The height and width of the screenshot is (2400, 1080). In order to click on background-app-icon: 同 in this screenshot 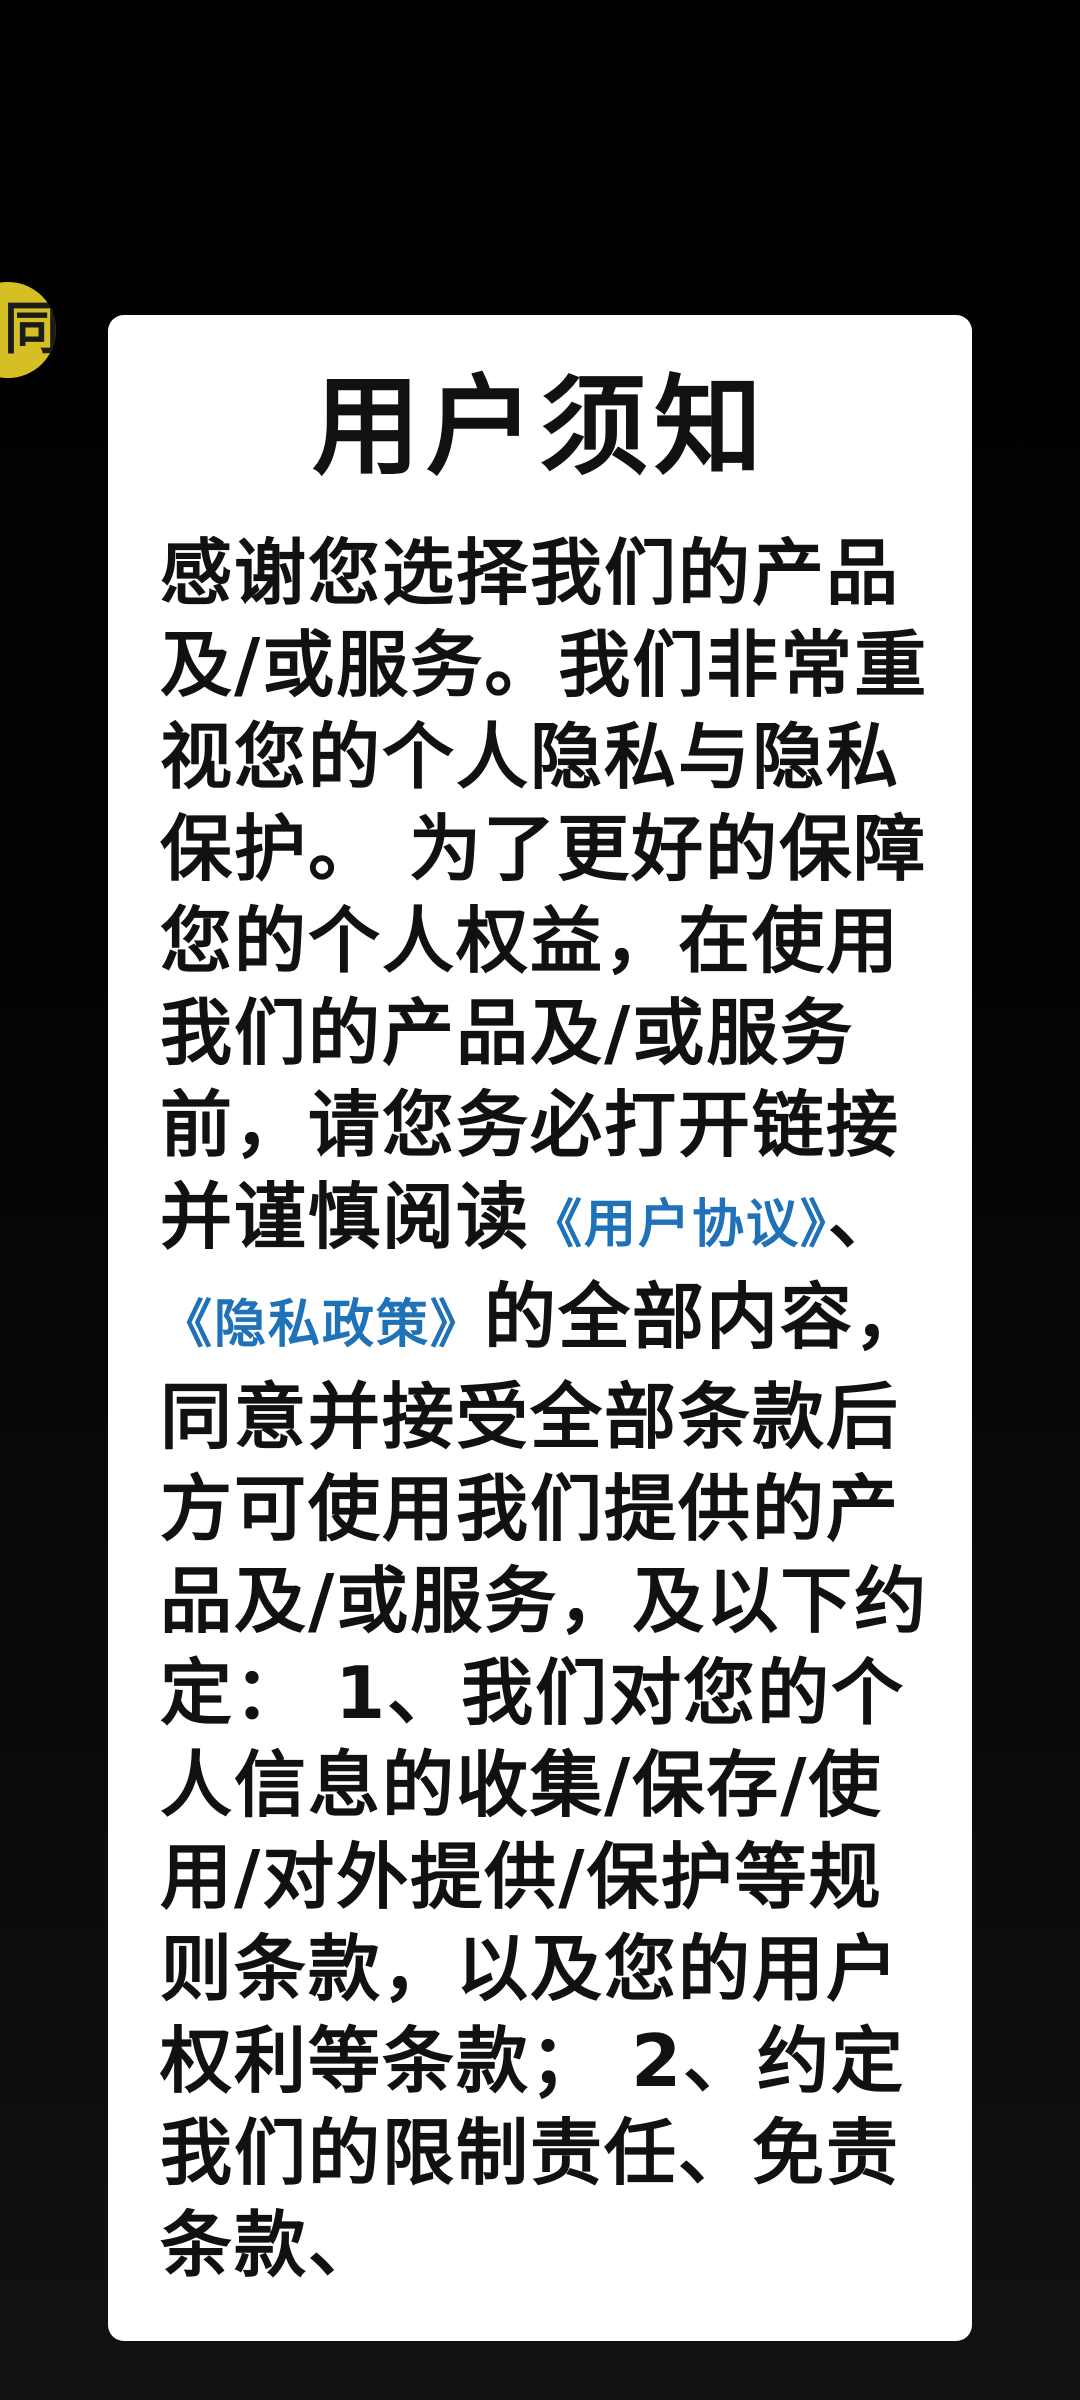, I will do `click(28, 330)`.